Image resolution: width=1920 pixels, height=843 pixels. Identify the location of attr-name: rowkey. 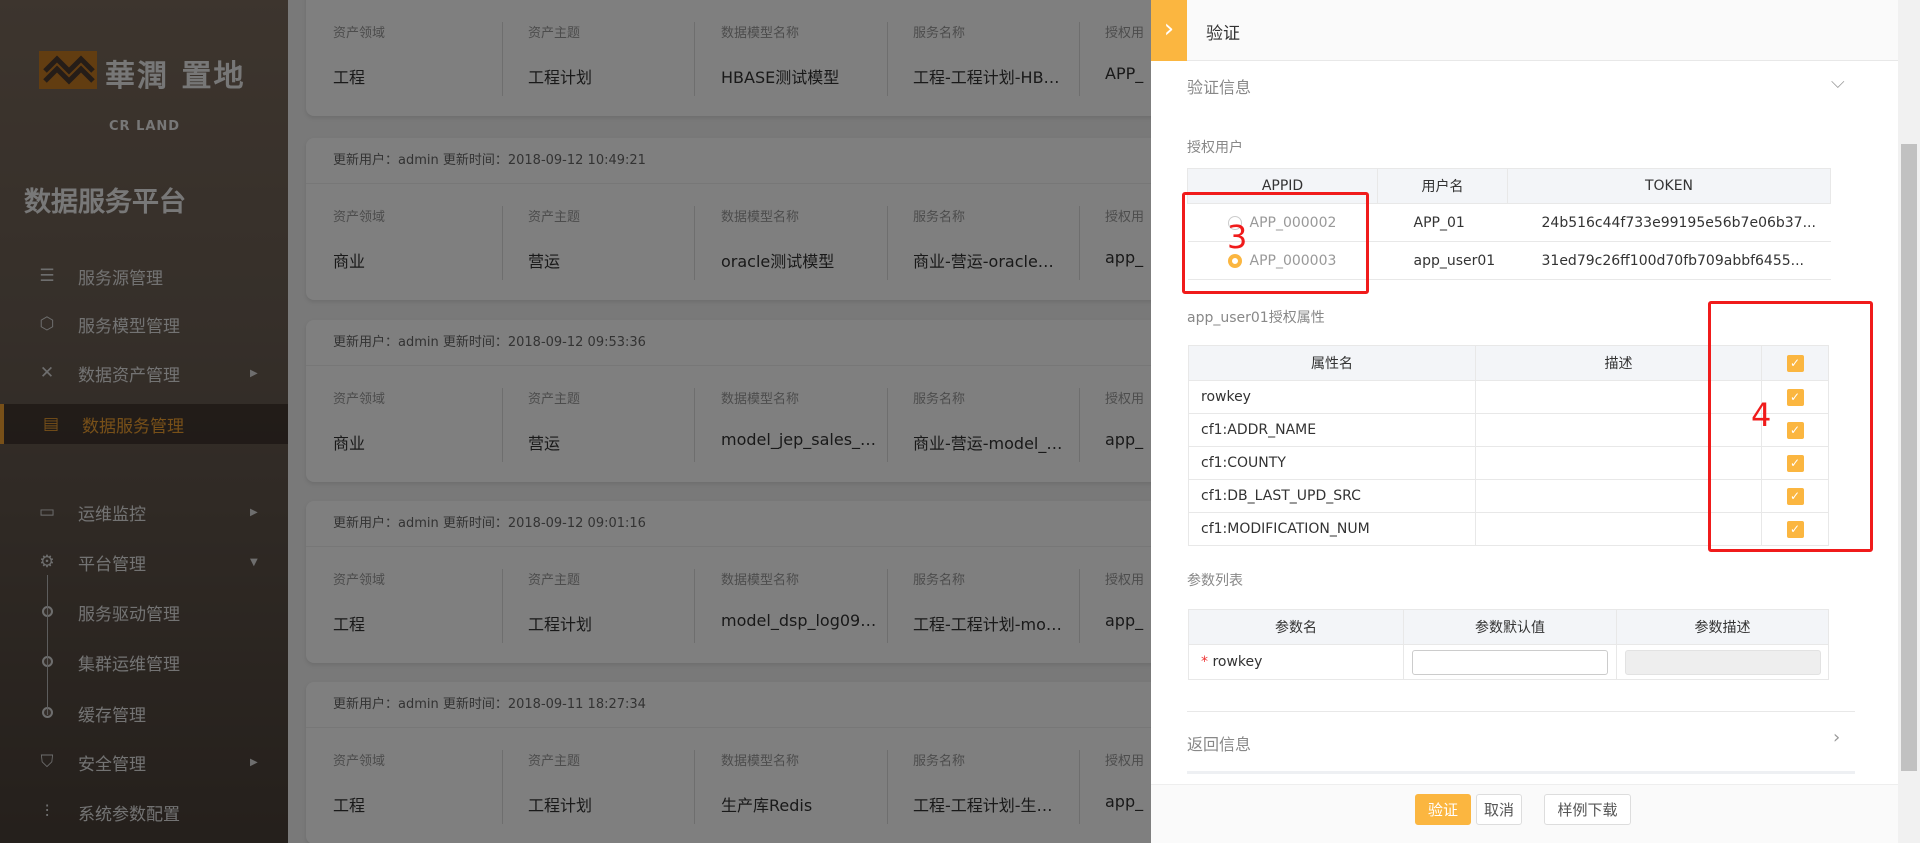
(1332, 397).